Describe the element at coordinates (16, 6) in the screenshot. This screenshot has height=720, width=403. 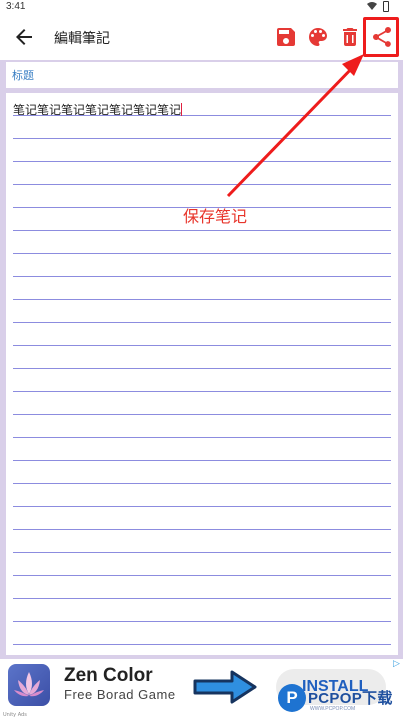
I see `status-time: 3:41` at that location.